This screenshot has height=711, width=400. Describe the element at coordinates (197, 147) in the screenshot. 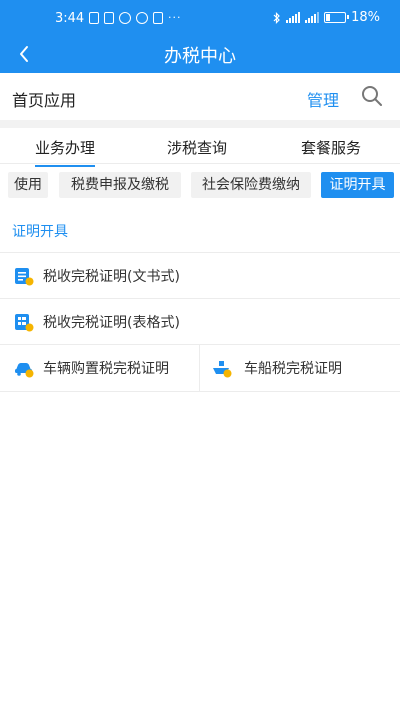

I see `tab-tax-query: 涉税查询` at that location.